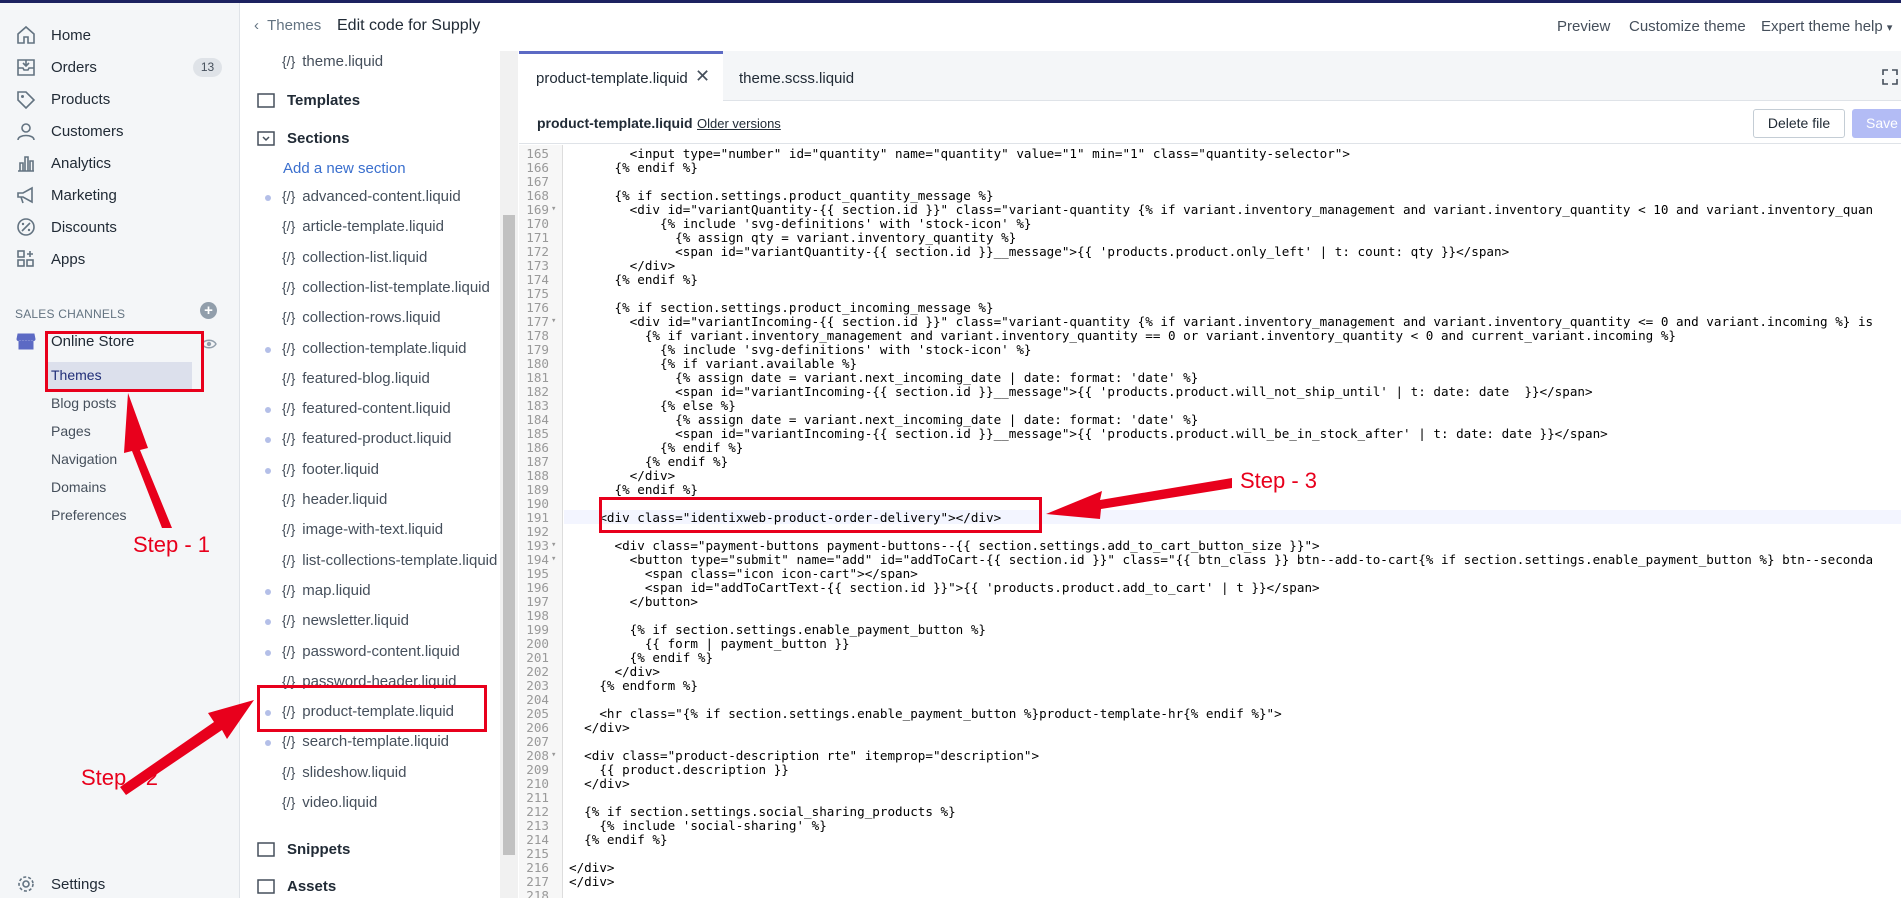 The width and height of the screenshot is (1901, 899). I want to click on folder-label: Templates, so click(324, 100).